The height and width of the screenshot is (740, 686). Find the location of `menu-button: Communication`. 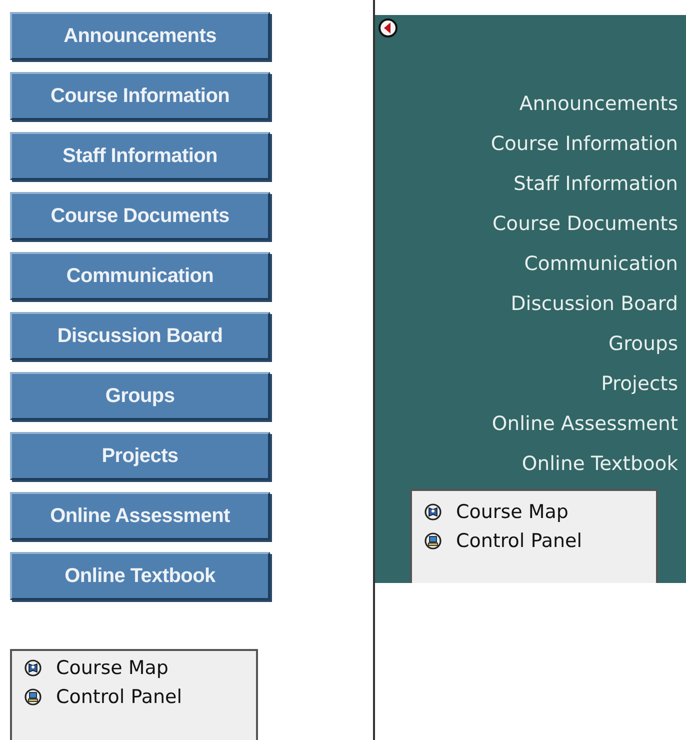

menu-button: Communication is located at coordinates (140, 276).